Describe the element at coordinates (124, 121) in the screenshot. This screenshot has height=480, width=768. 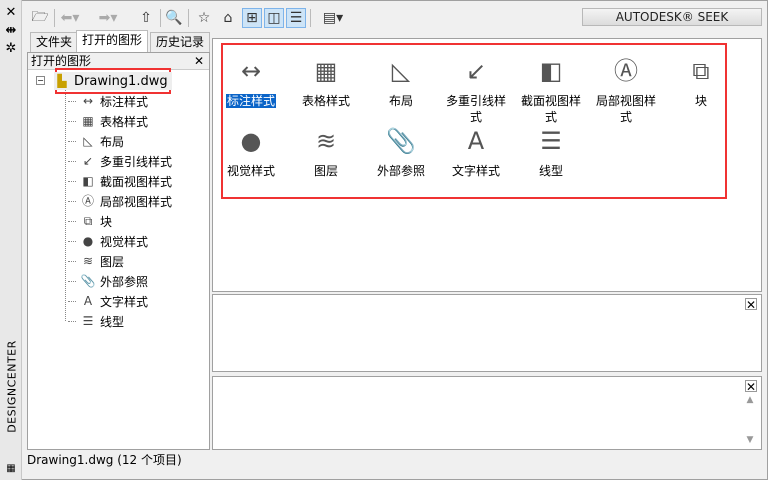
I see `tree-item-label: 表格样式` at that location.